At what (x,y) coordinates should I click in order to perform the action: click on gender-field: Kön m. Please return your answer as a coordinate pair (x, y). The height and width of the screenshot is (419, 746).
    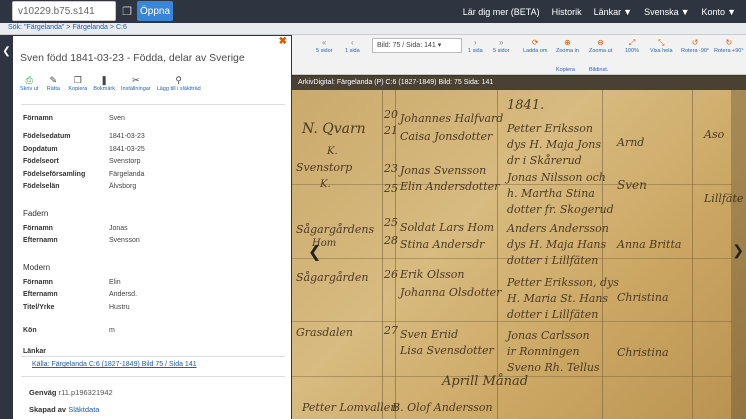
    Looking at the image, I should click on (154, 330).